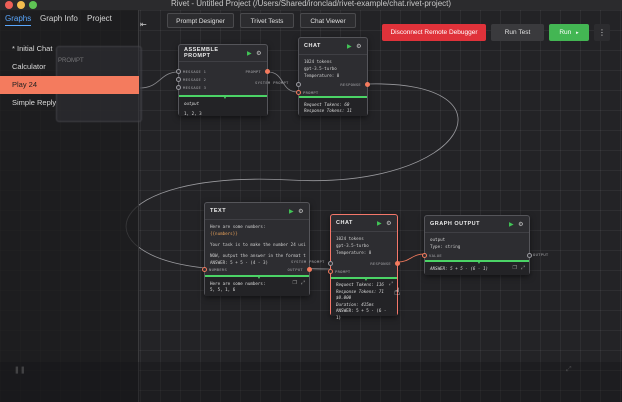 This screenshot has width=622, height=402. I want to click on node-header: CHAT ▶ ⚙, so click(364, 223).